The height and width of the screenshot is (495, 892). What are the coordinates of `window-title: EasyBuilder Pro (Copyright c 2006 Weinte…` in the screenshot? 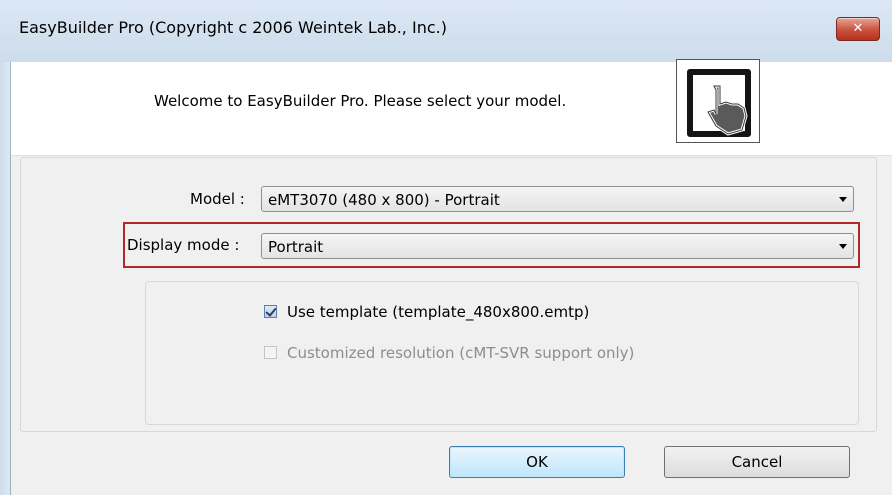 It's located at (233, 27).